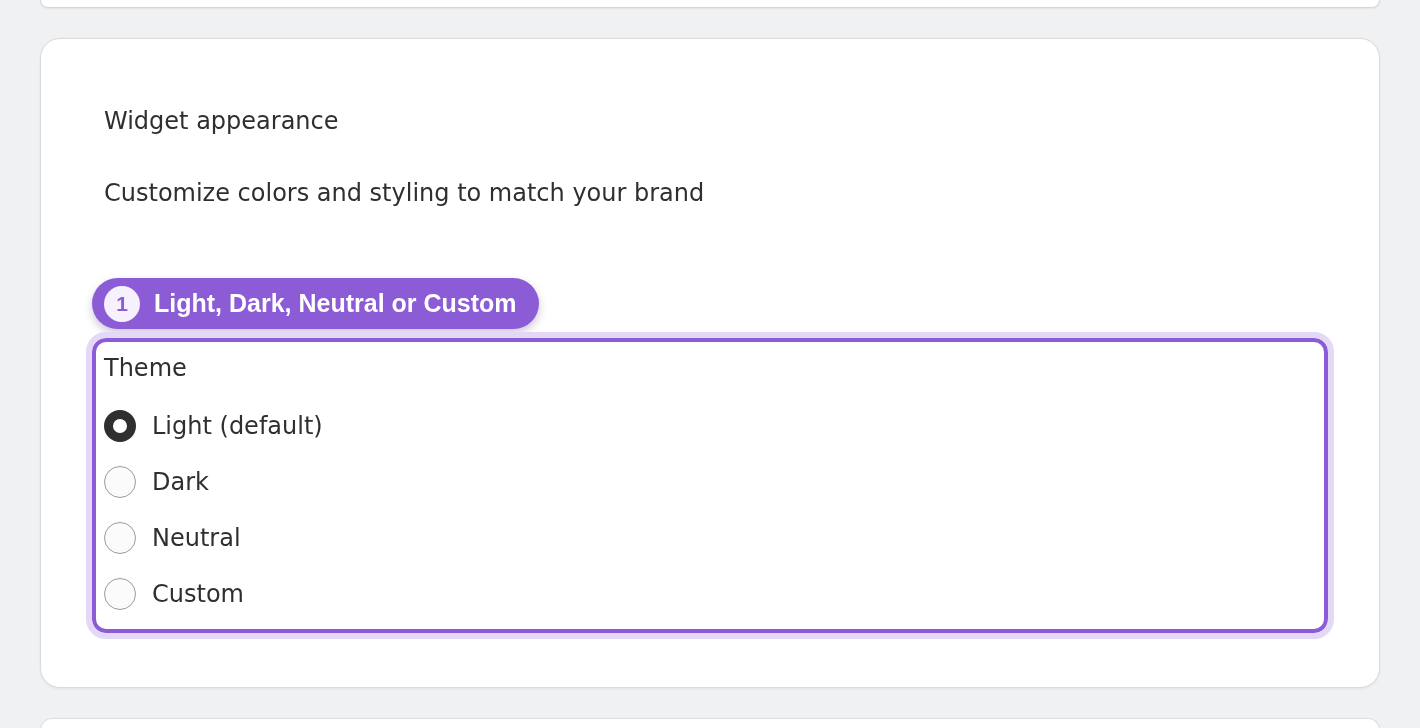  Describe the element at coordinates (198, 594) in the screenshot. I see `option-label: Custom` at that location.